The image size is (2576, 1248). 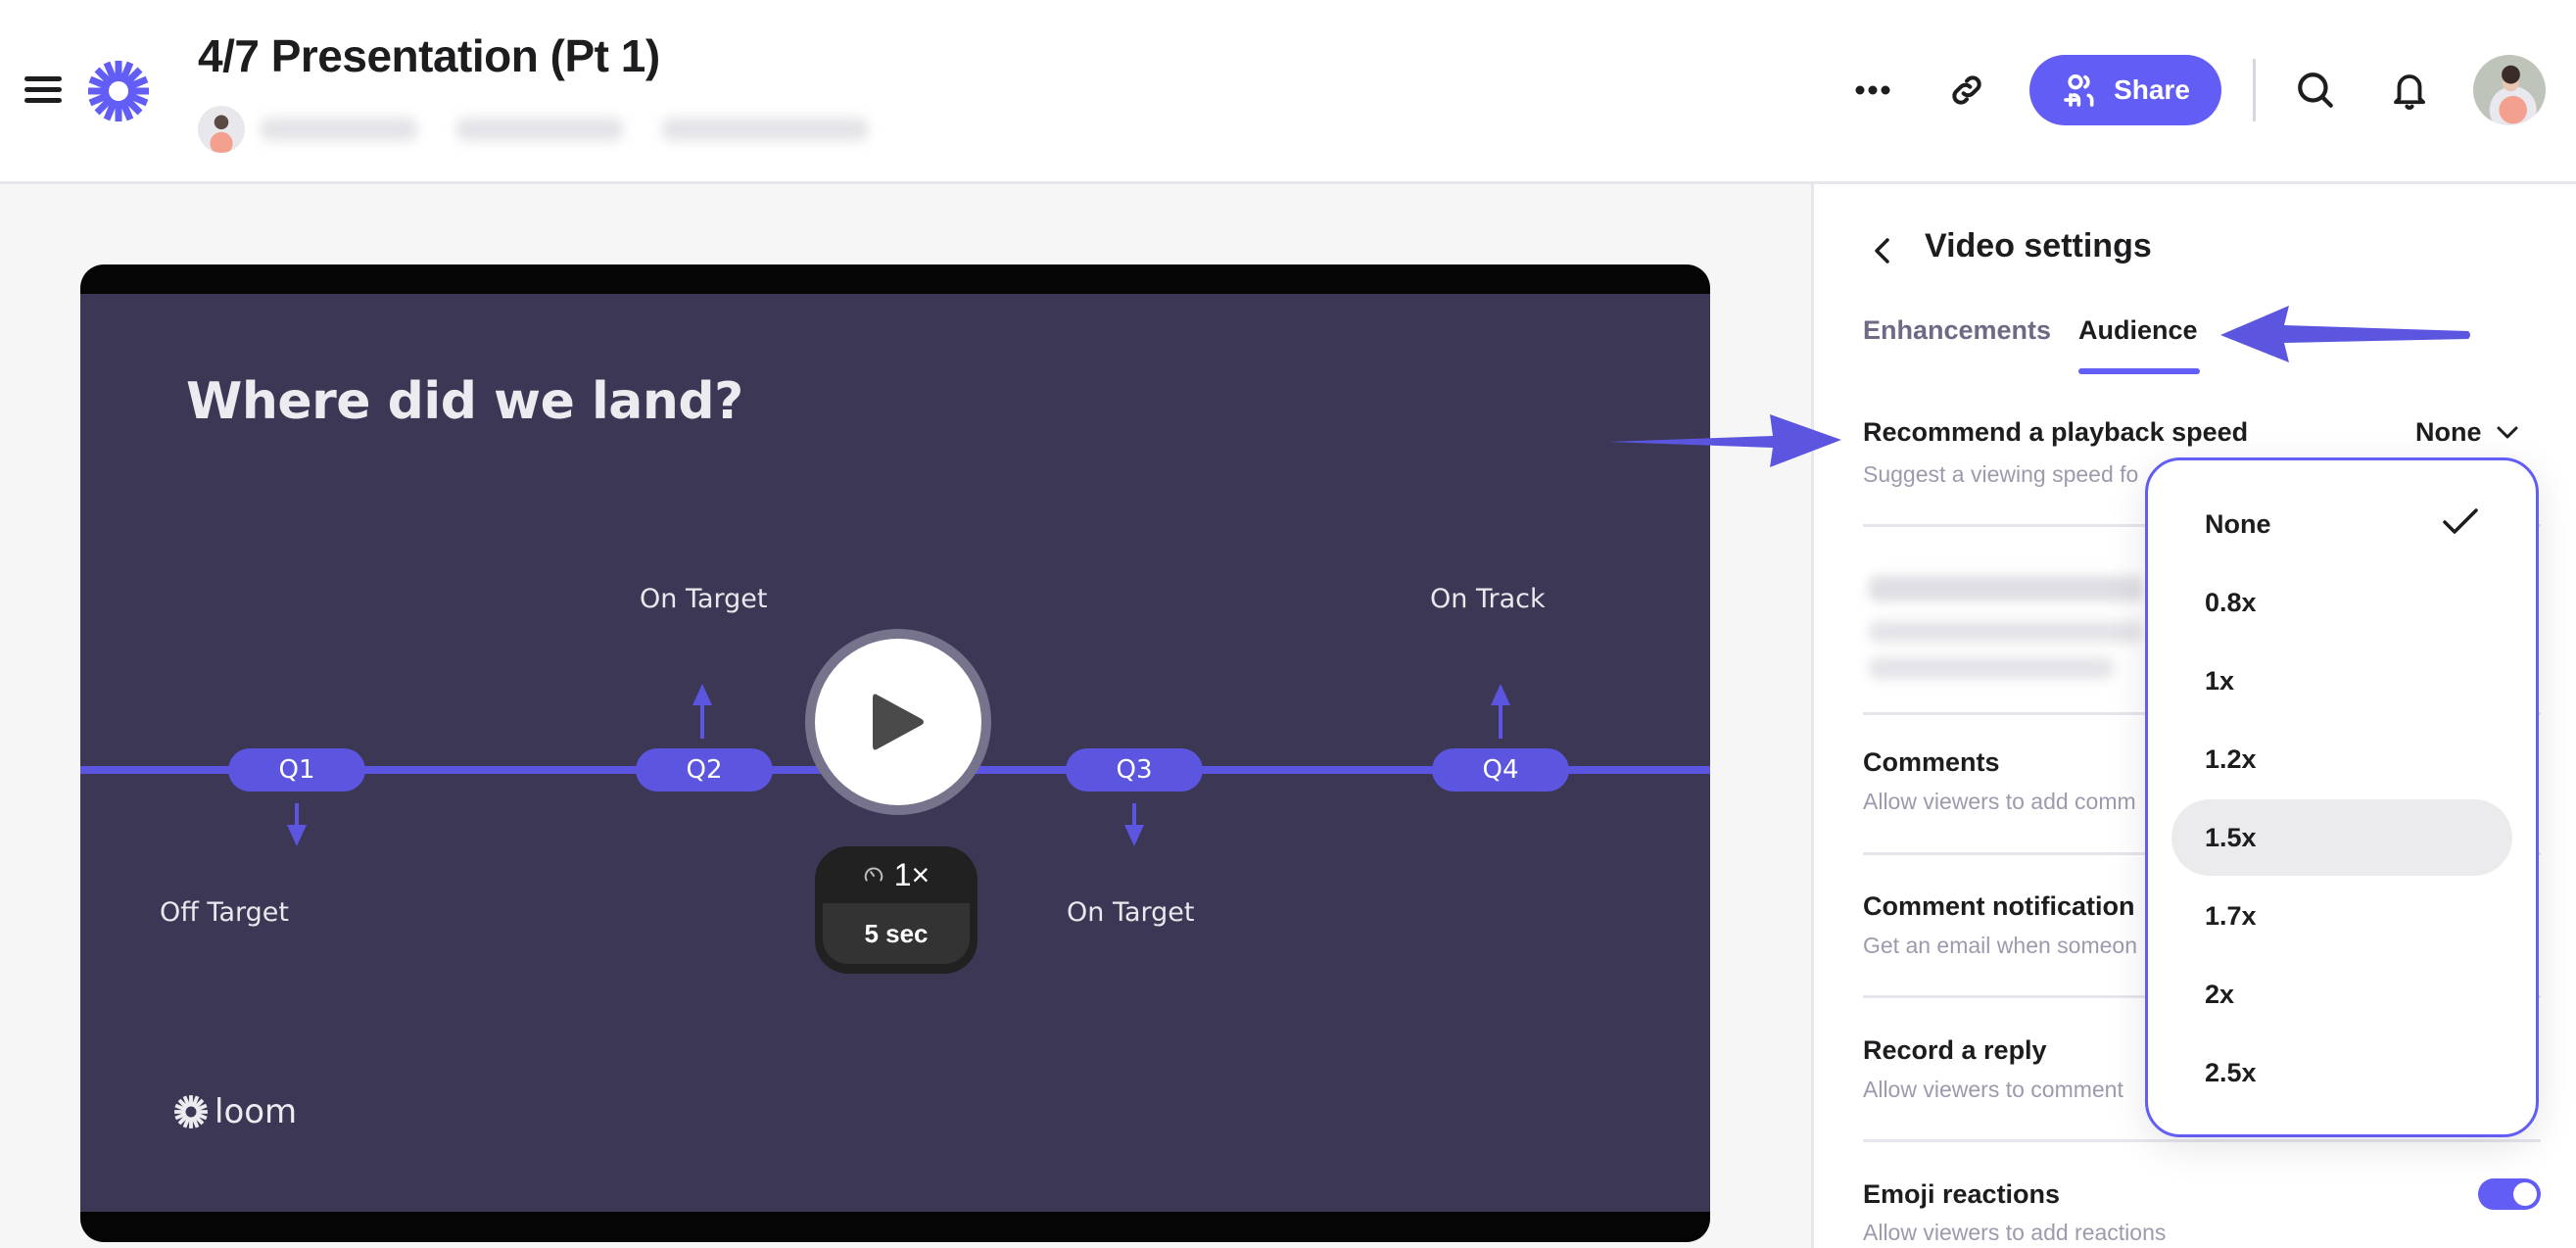 I want to click on loom-watermark: loom, so click(x=235, y=1111).